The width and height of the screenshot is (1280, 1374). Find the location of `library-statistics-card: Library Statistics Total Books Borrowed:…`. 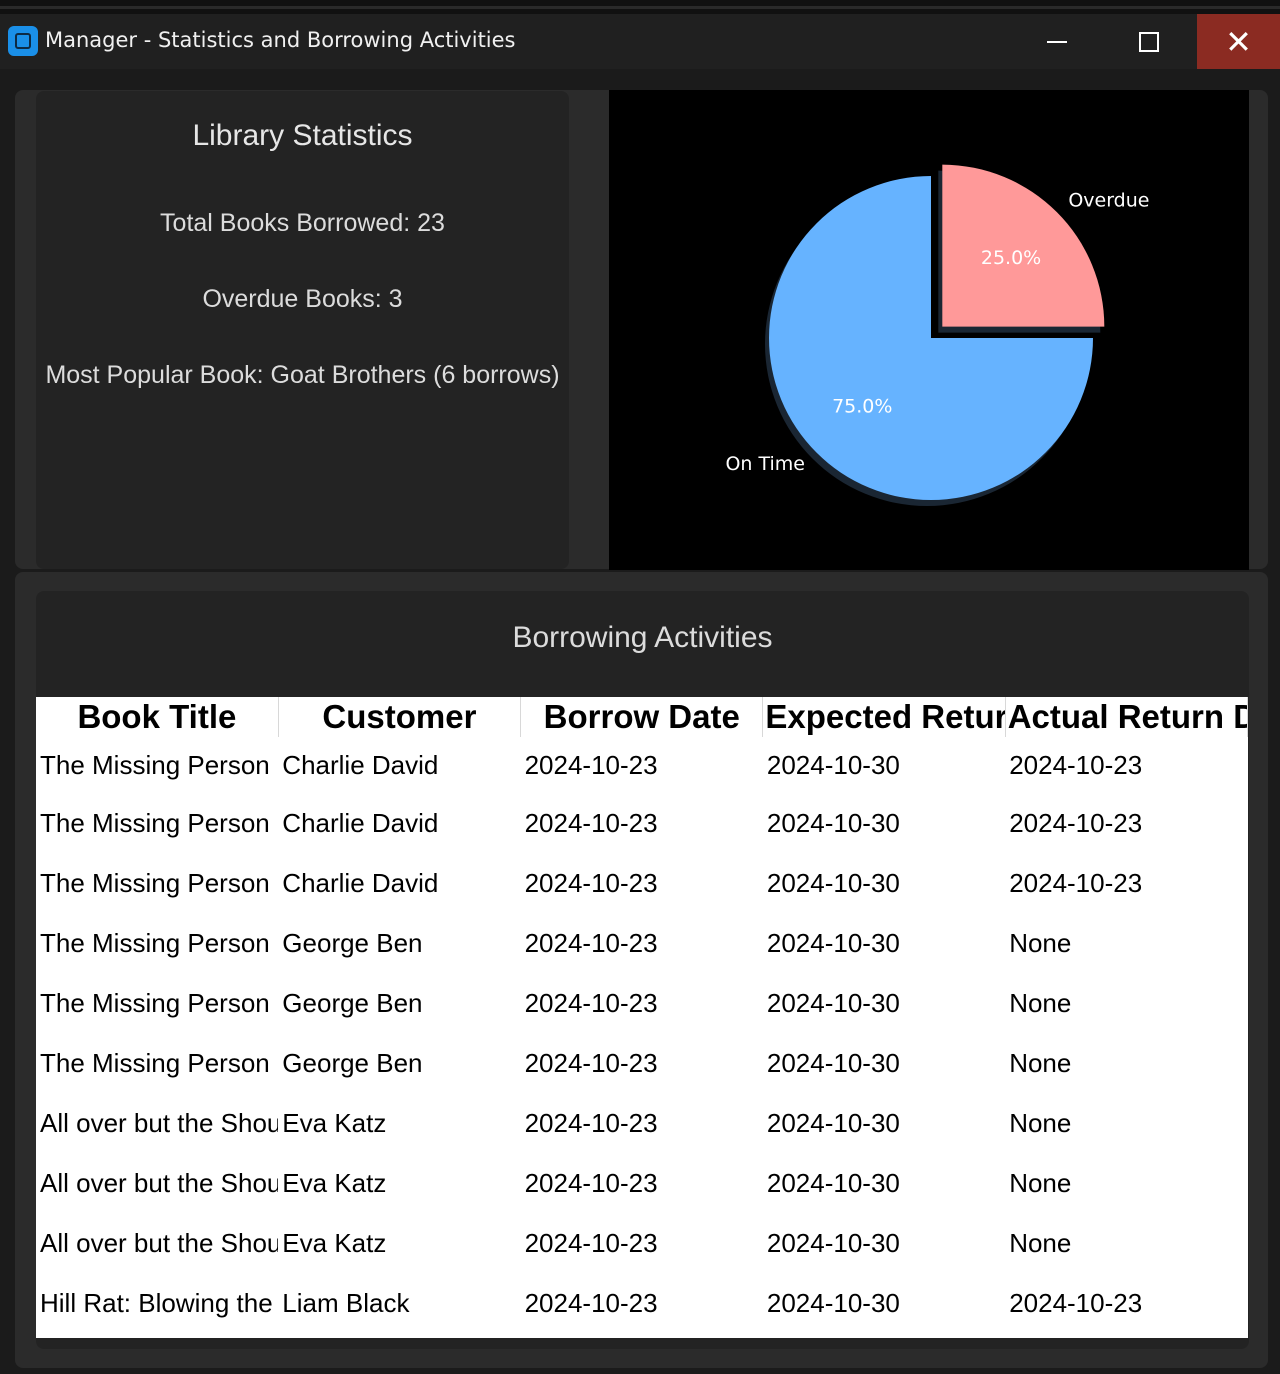

library-statistics-card: Library Statistics Total Books Borrowed:… is located at coordinates (302, 330).